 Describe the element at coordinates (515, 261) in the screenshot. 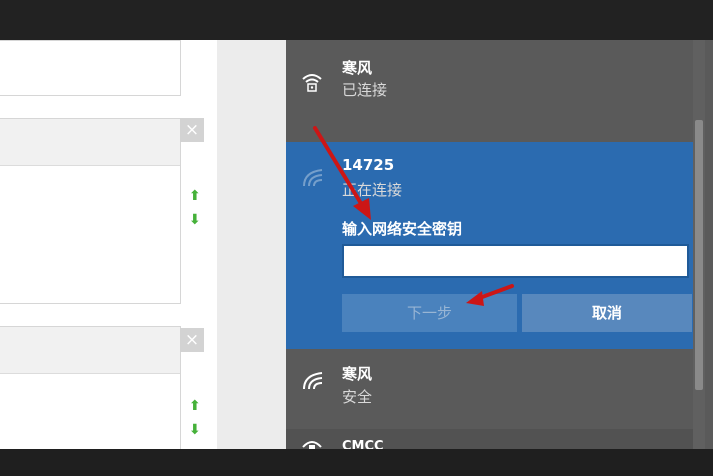

I see `security-key-input` at that location.